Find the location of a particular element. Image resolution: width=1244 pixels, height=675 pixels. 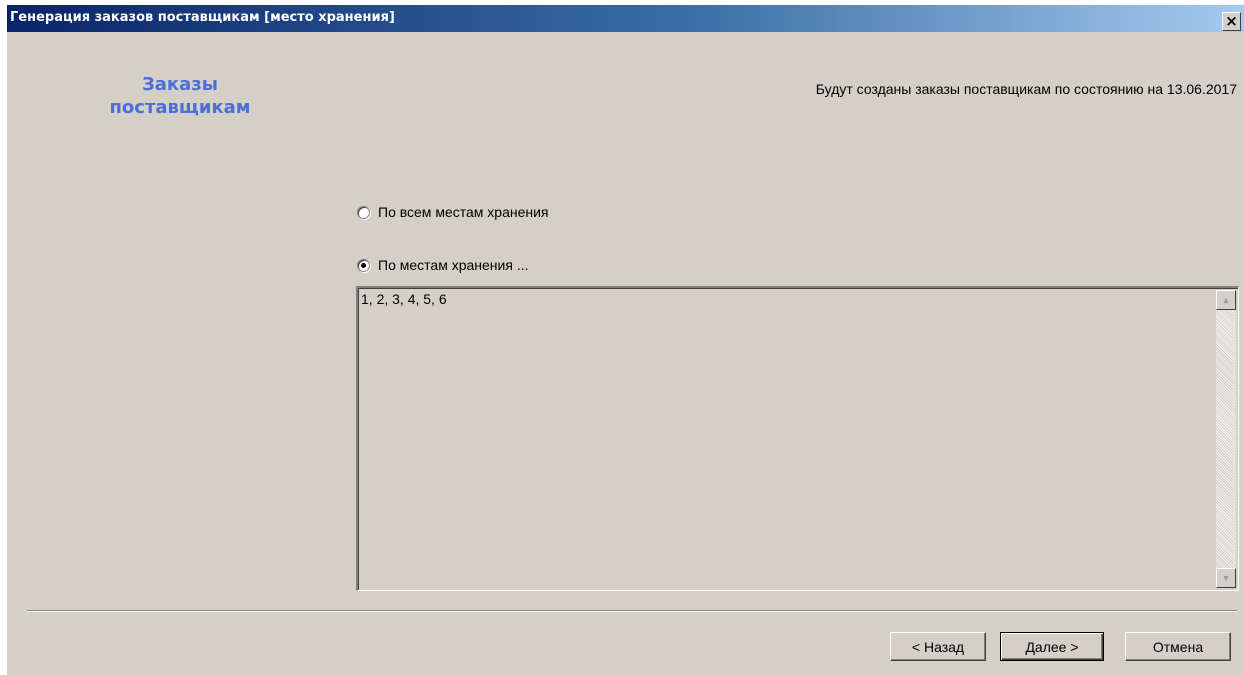

radio-button-checked-icon is located at coordinates (363, 265).